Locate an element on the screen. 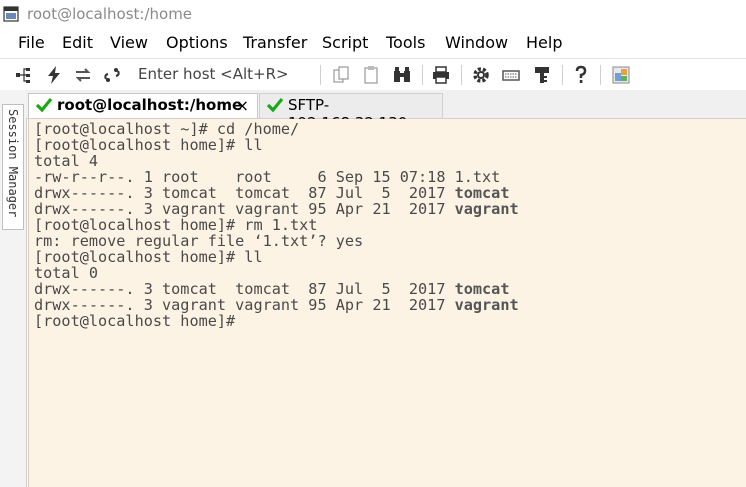 The height and width of the screenshot is (487, 746). menu-help: Help is located at coordinates (544, 42).